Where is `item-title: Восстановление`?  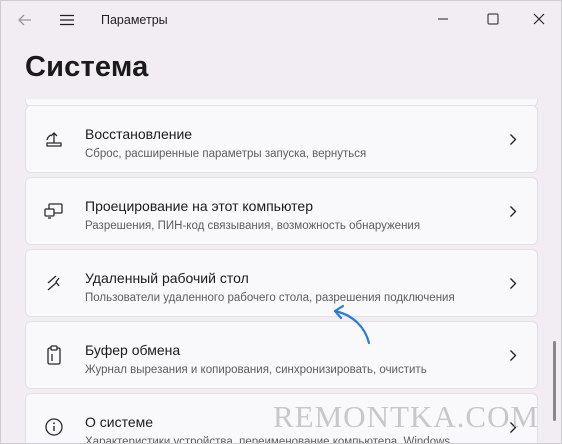 item-title: Восстановление is located at coordinates (139, 134).